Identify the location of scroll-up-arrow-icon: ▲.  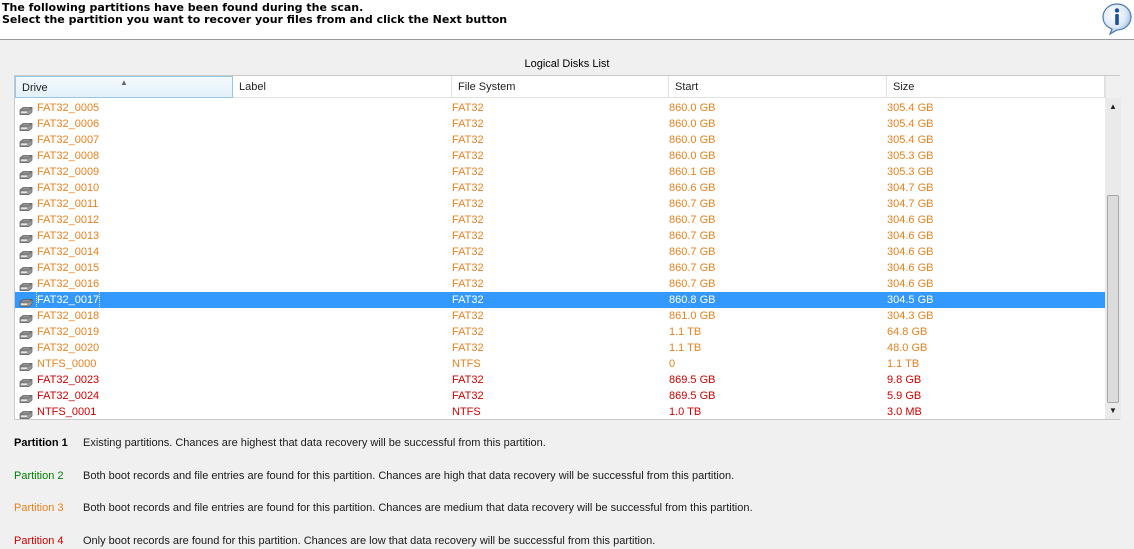
(1113, 106).